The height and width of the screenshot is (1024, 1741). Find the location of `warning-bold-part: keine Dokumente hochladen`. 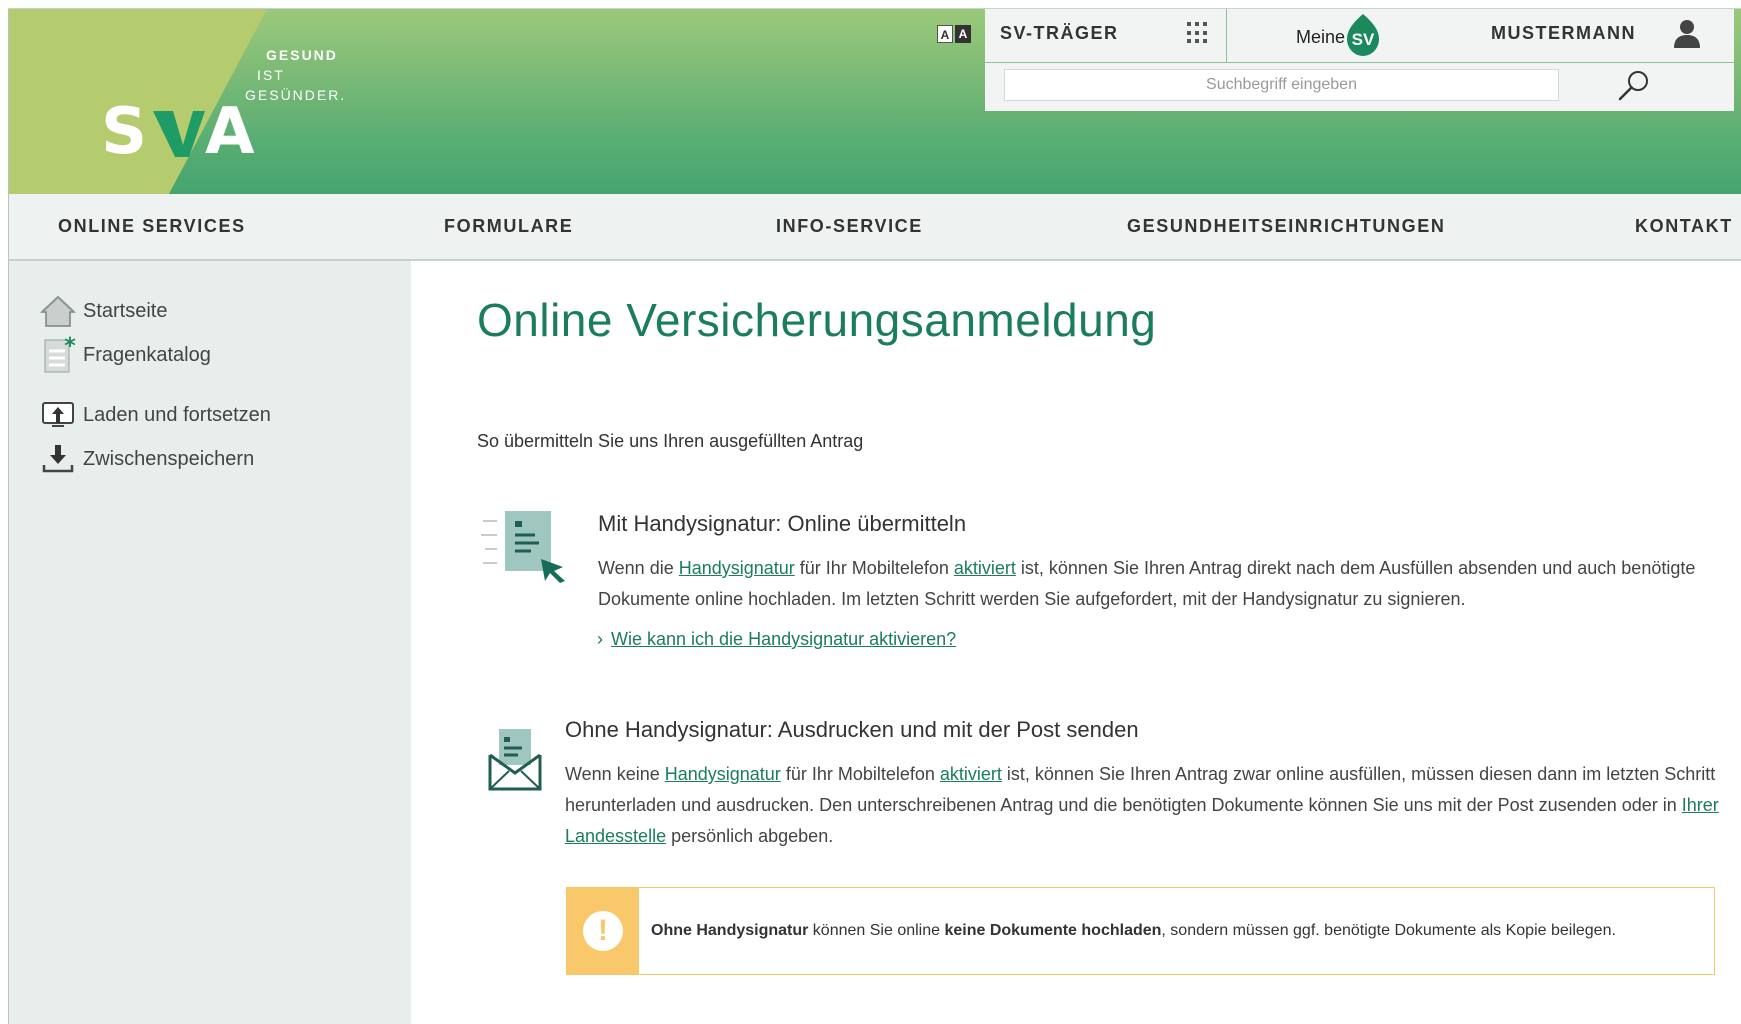

warning-bold-part: keine Dokumente hochladen is located at coordinates (1053, 930).